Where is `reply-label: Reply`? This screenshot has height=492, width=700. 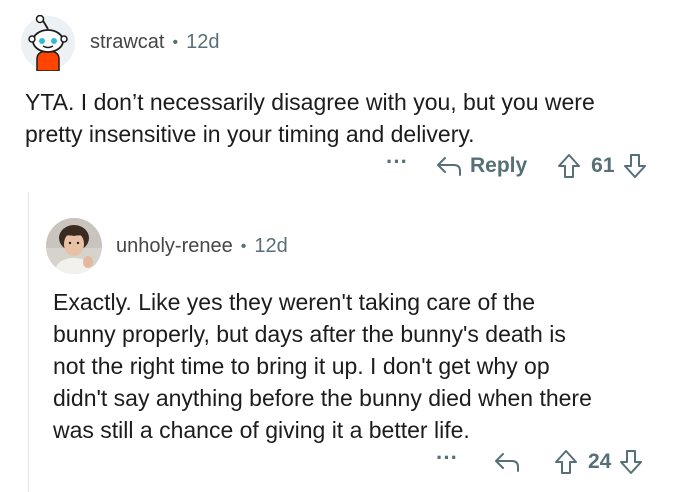 reply-label: Reply is located at coordinates (498, 165).